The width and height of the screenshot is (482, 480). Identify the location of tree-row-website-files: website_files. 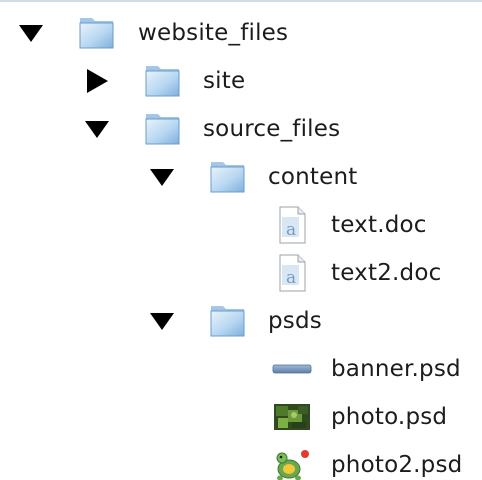
(241, 33).